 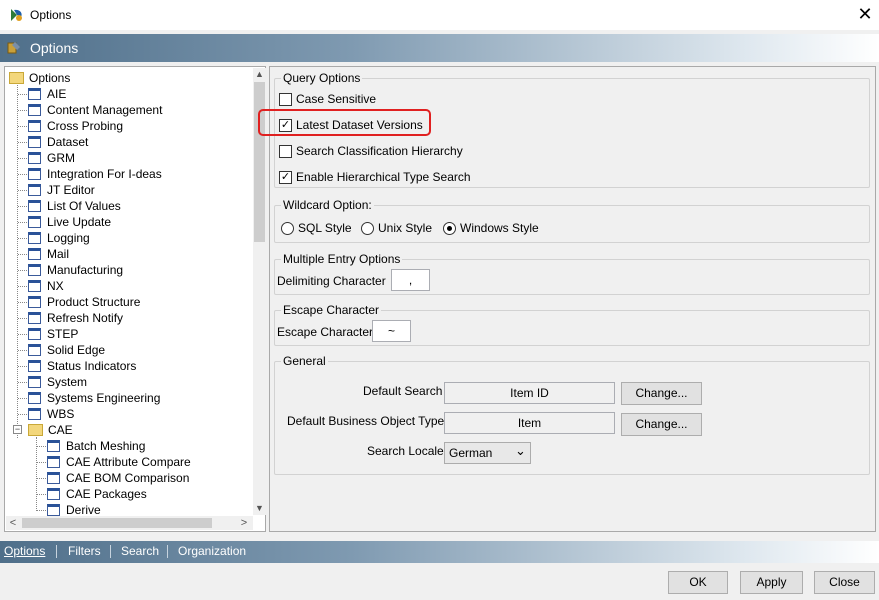 What do you see at coordinates (285, 151) in the screenshot?
I see `search-classification-checkbox` at bounding box center [285, 151].